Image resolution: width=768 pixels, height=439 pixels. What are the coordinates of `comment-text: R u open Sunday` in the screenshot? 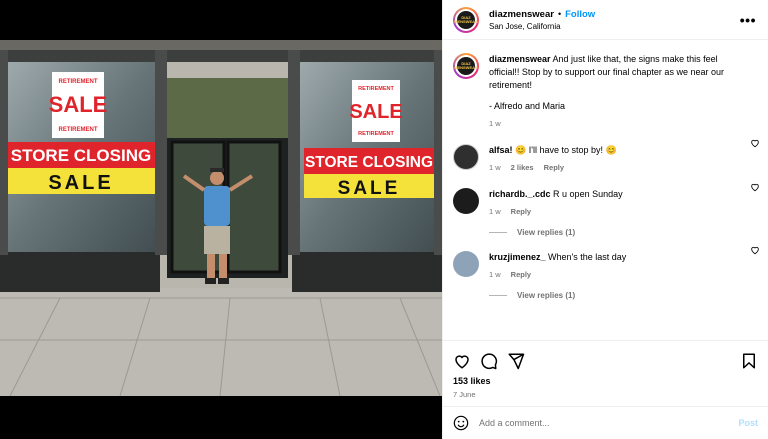 It's located at (588, 194).